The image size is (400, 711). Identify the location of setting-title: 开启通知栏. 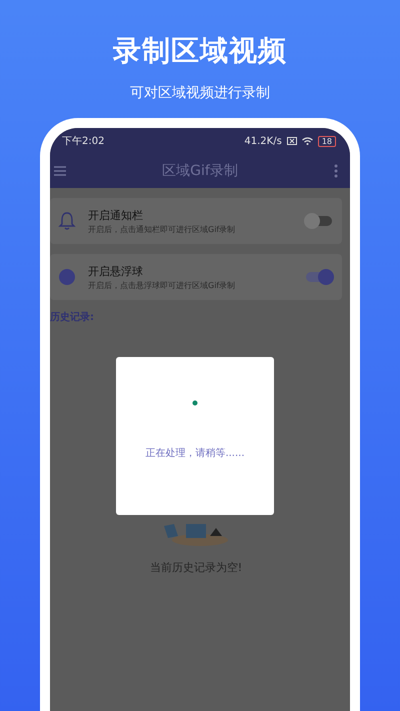
(116, 215).